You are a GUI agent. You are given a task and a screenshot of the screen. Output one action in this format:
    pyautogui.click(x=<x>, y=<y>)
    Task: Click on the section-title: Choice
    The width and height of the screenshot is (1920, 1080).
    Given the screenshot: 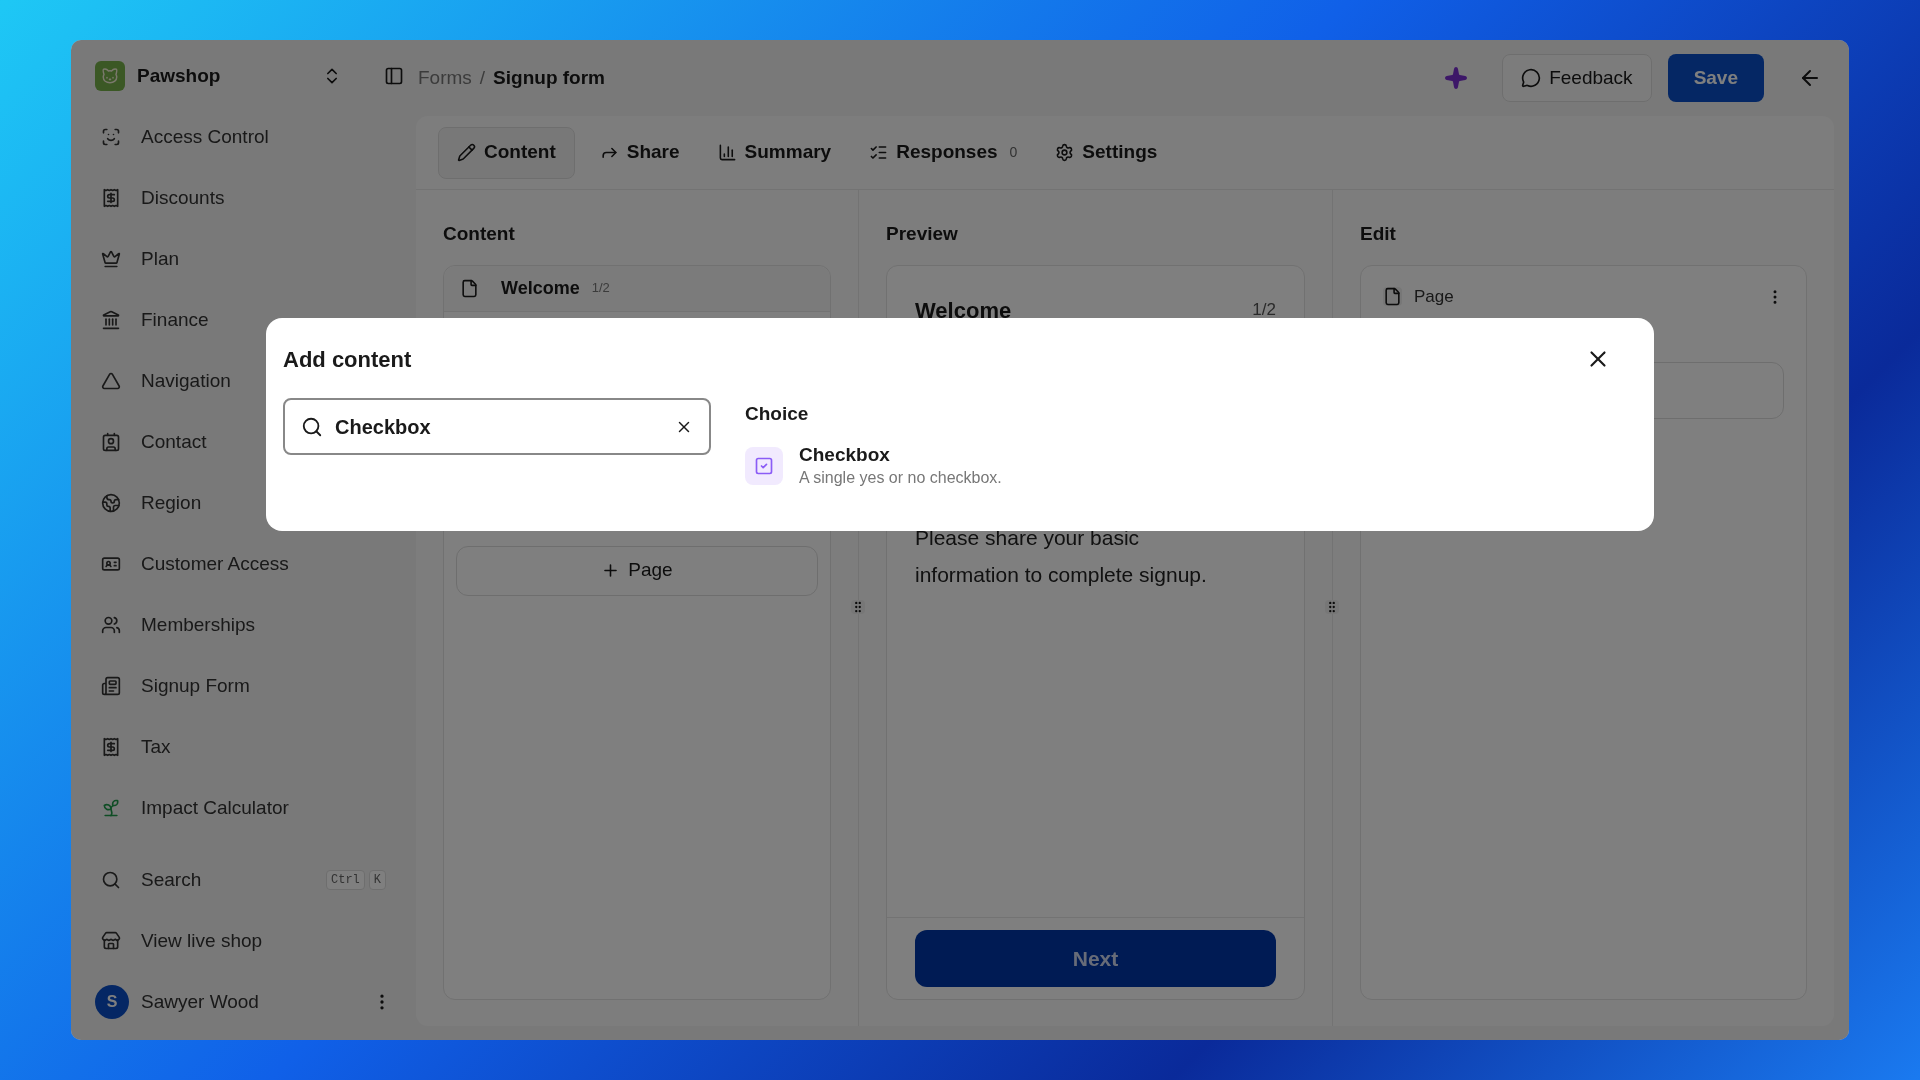 What is the action you would take?
    pyautogui.click(x=777, y=414)
    